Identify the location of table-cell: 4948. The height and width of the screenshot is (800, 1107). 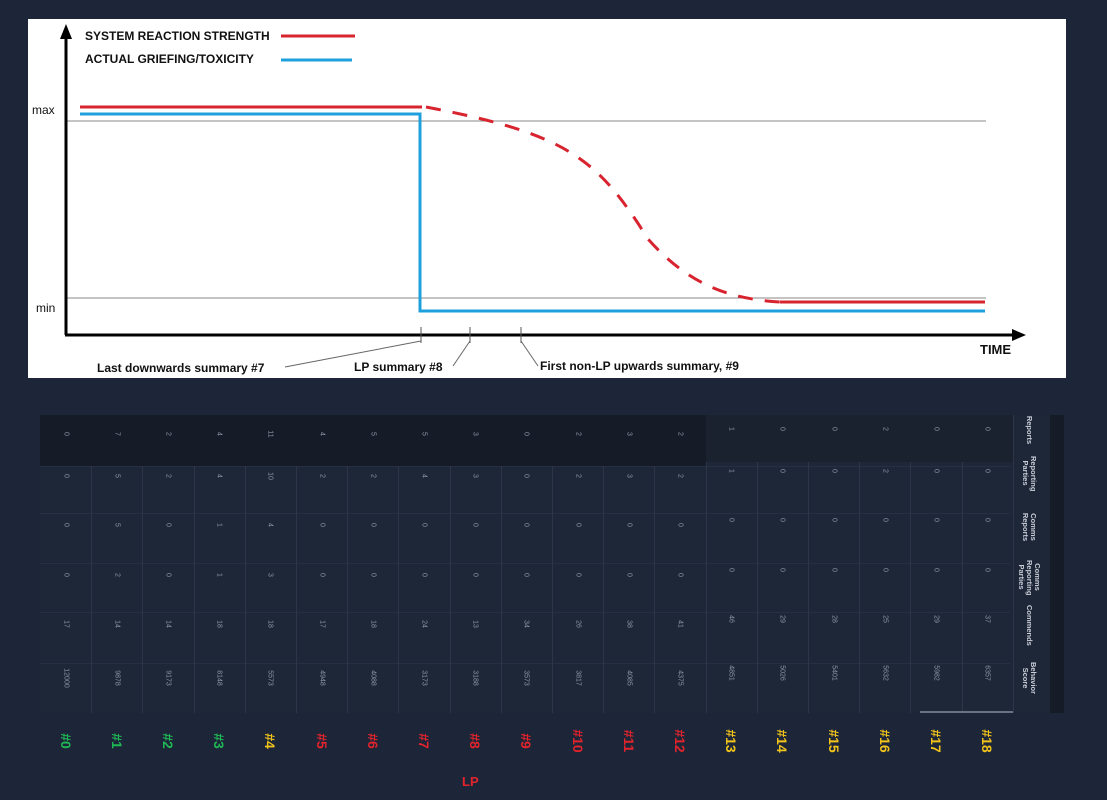
(322, 678).